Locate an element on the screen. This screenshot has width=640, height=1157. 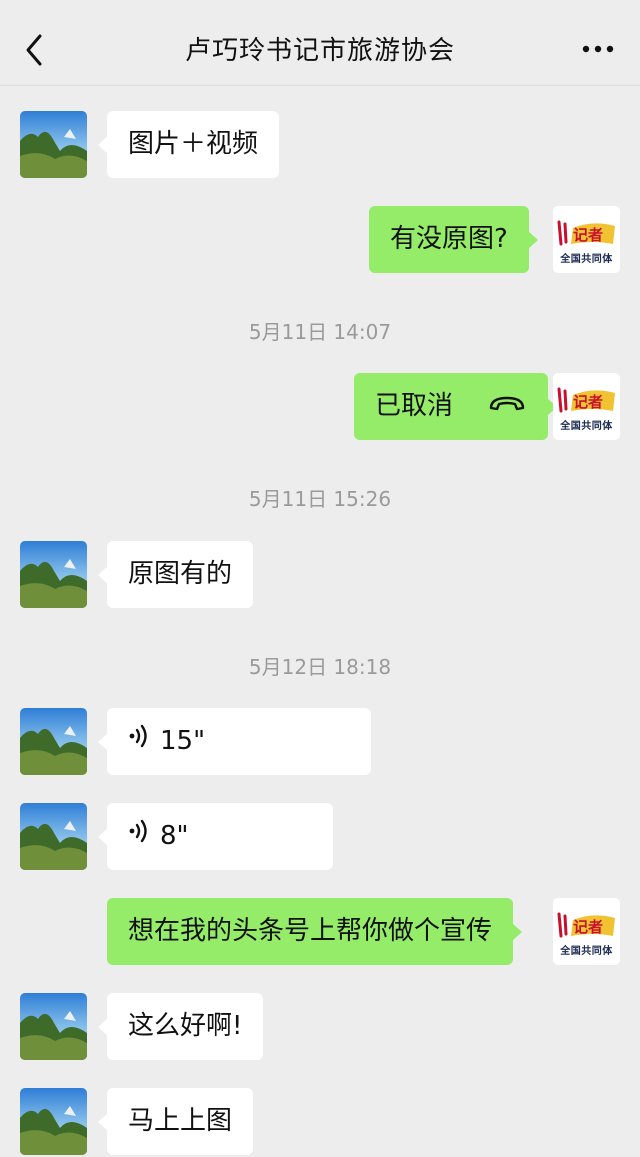
ellipsis-icon is located at coordinates (598, 49).